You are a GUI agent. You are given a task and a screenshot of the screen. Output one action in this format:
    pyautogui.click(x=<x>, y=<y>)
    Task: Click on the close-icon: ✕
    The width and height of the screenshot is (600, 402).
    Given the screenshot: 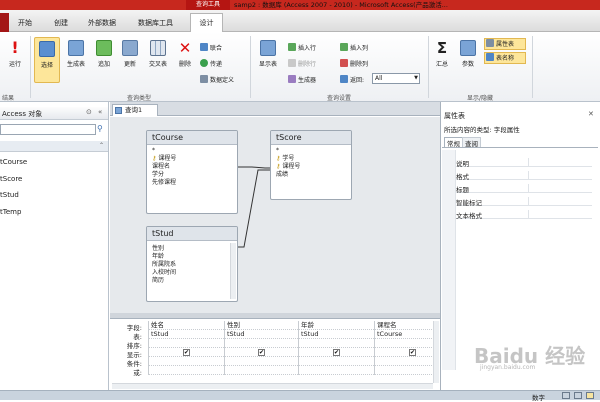 What is the action you would take?
    pyautogui.click(x=591, y=114)
    